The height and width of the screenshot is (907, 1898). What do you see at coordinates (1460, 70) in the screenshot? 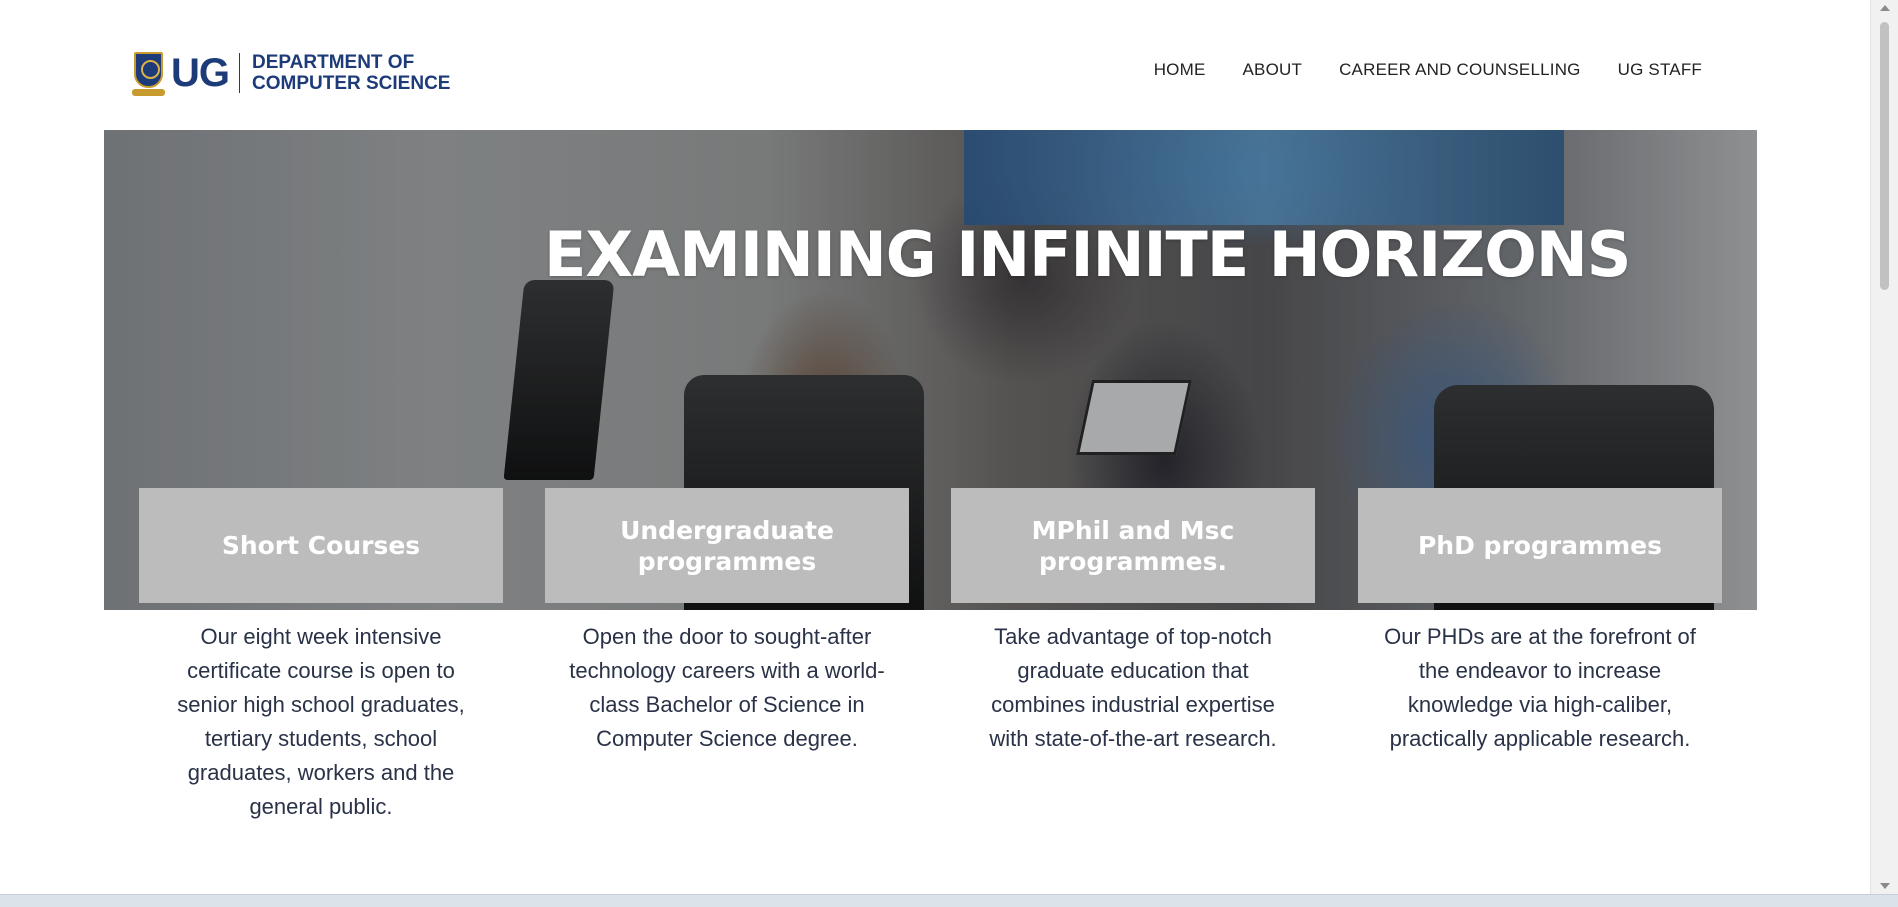
I see `nav-career-and-counselling: CAREER AND COUNSELLING` at bounding box center [1460, 70].